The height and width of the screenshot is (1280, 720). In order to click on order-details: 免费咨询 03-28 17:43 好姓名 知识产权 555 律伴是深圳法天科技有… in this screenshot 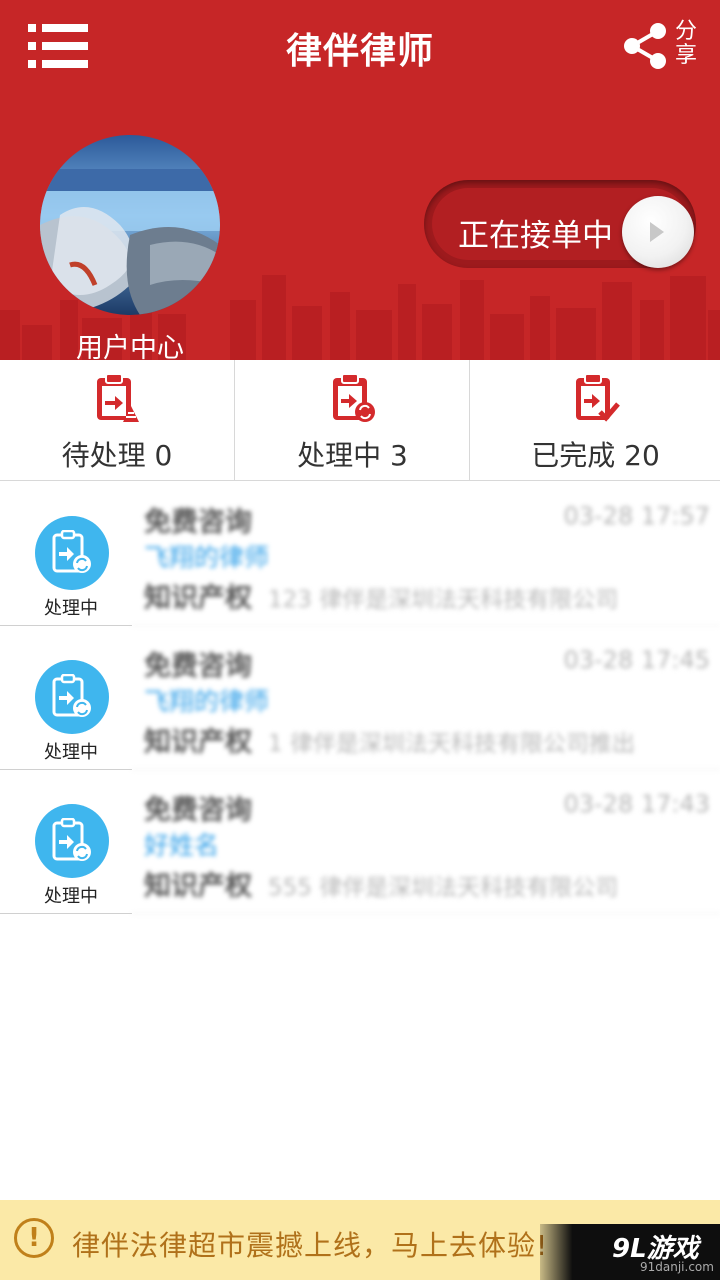, I will do `click(426, 842)`.